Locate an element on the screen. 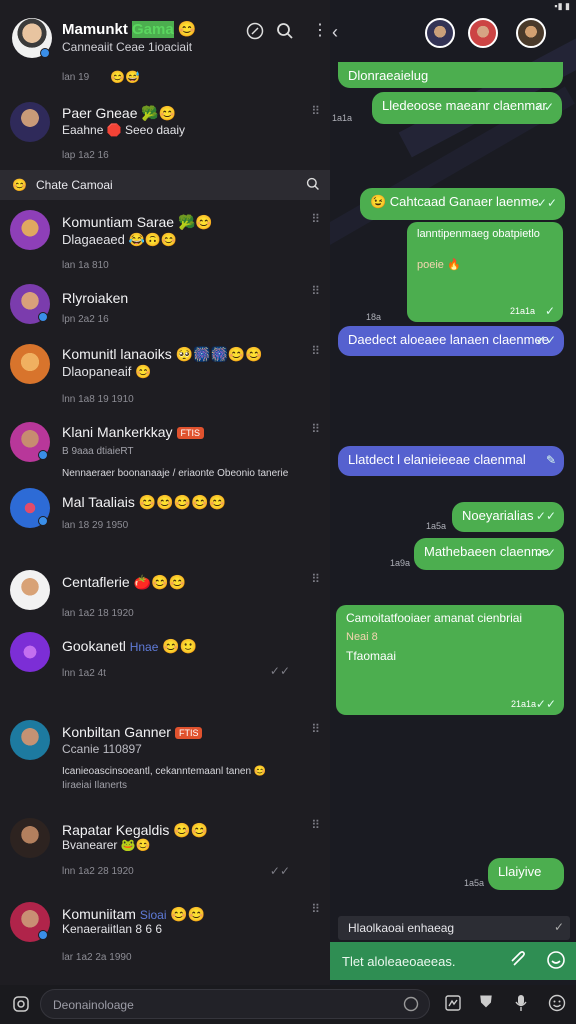 The width and height of the screenshot is (576, 1024). chat-item: Gookanetl Hnae 😊🙂 lnn 1a2 4t ✓✓ is located at coordinates (165, 670).